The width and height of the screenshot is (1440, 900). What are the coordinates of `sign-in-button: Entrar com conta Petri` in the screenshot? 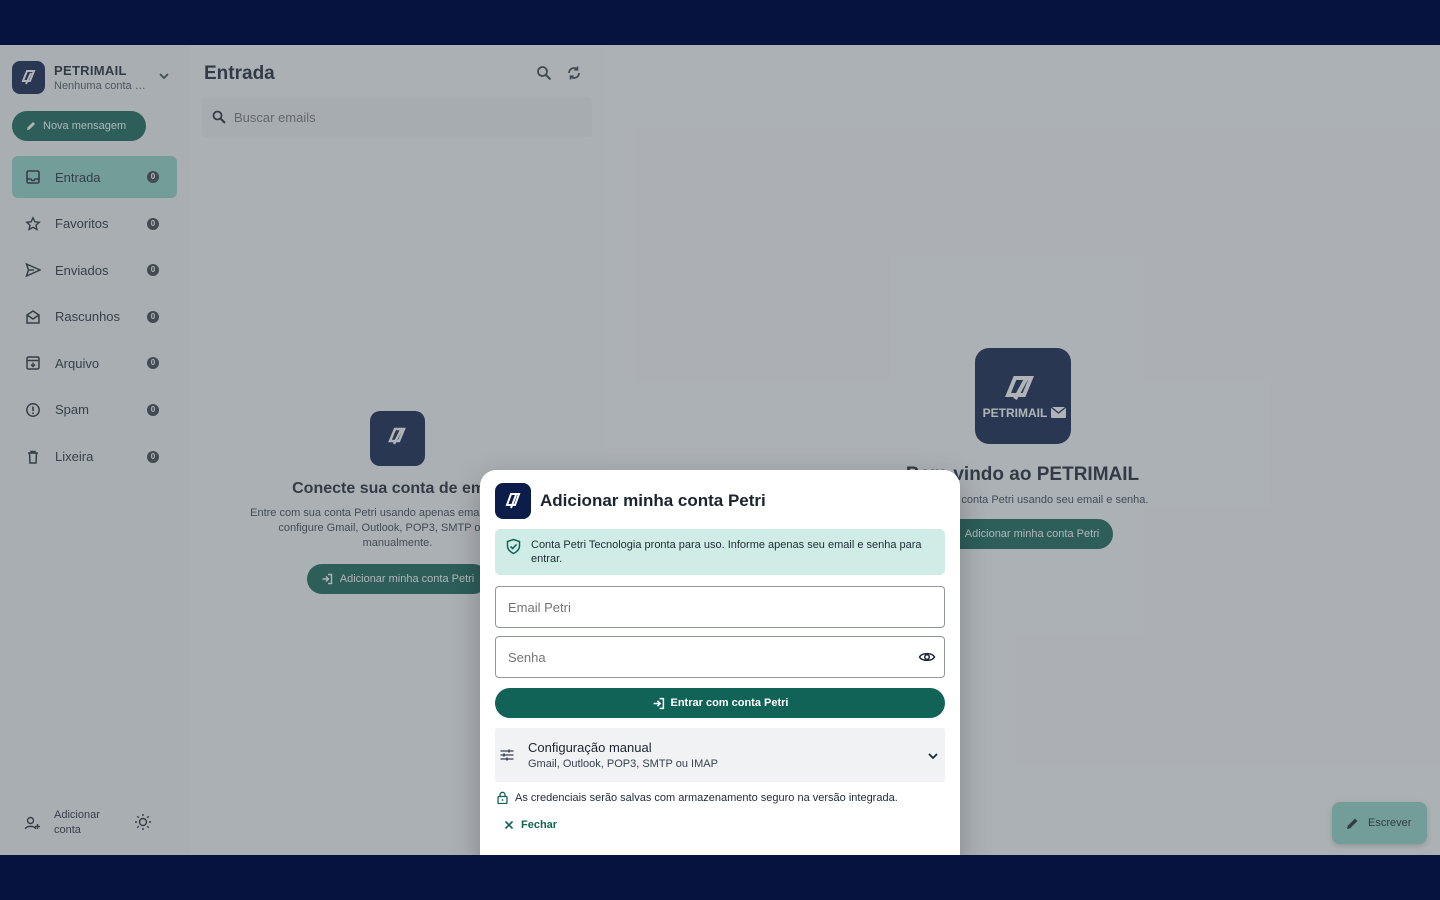 It's located at (720, 703).